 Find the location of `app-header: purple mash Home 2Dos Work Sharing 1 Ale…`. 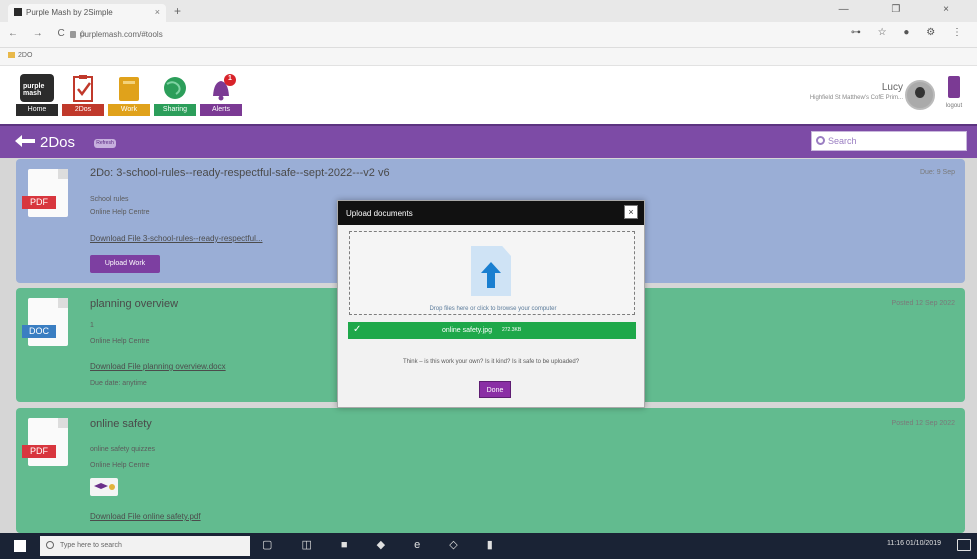

app-header: purple mash Home 2Dos Work Sharing 1 Ale… is located at coordinates (488, 95).